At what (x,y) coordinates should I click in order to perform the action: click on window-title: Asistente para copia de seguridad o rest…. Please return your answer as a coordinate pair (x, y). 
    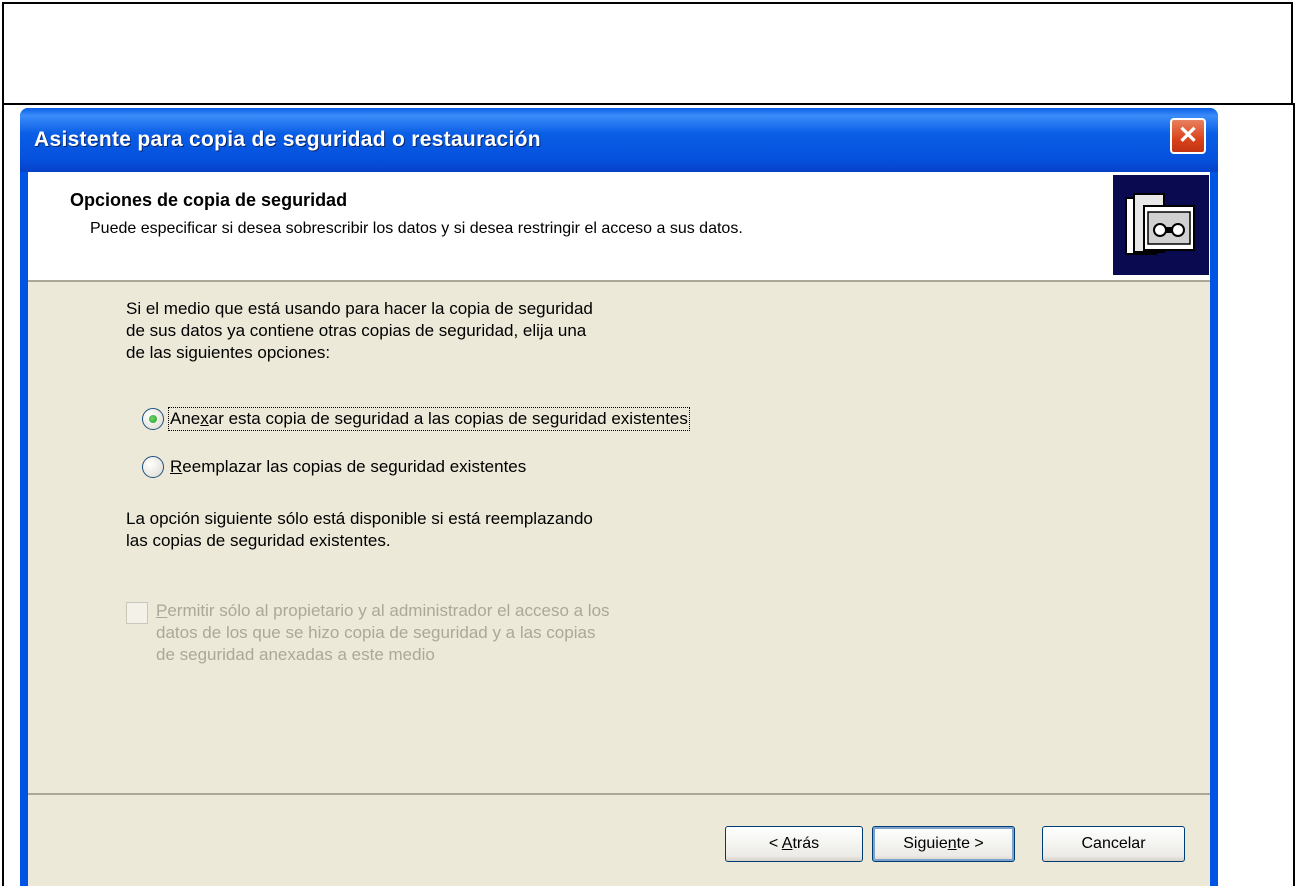
    Looking at the image, I should click on (287, 139).